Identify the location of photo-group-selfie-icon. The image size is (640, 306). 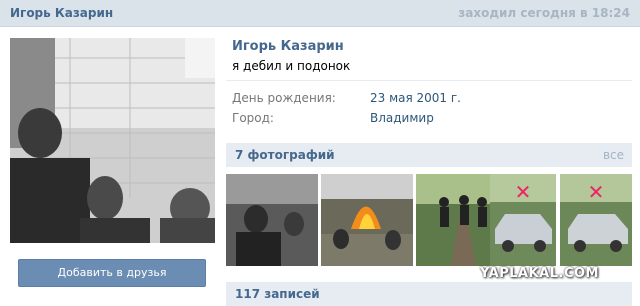
(272, 220).